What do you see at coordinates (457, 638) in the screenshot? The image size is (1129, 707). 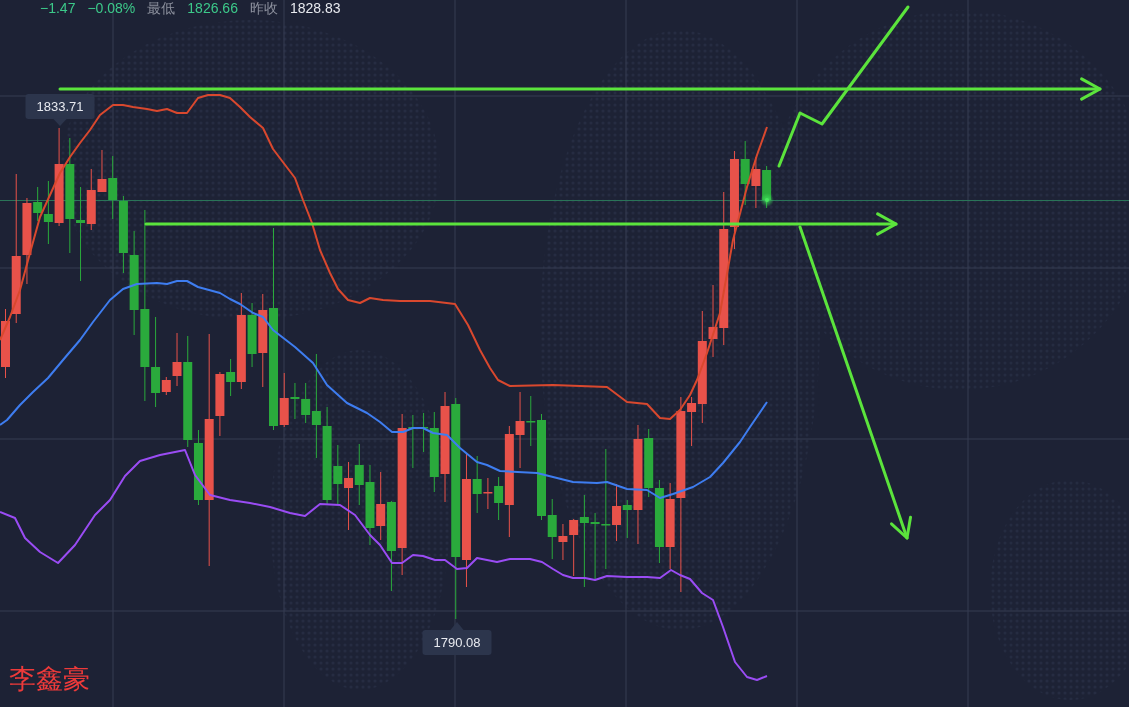 I see `low-price-label: 1790.08` at bounding box center [457, 638].